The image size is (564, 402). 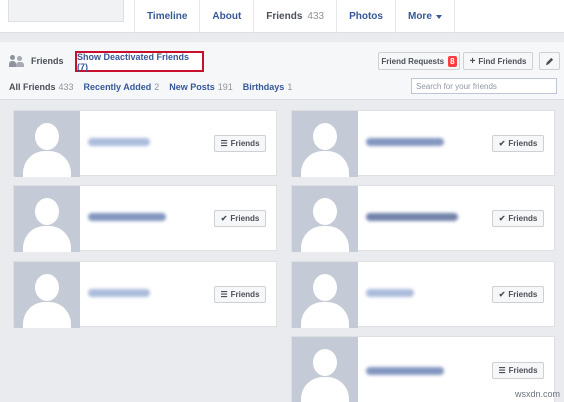 I want to click on tab-timeline: Timeline, so click(x=166, y=16).